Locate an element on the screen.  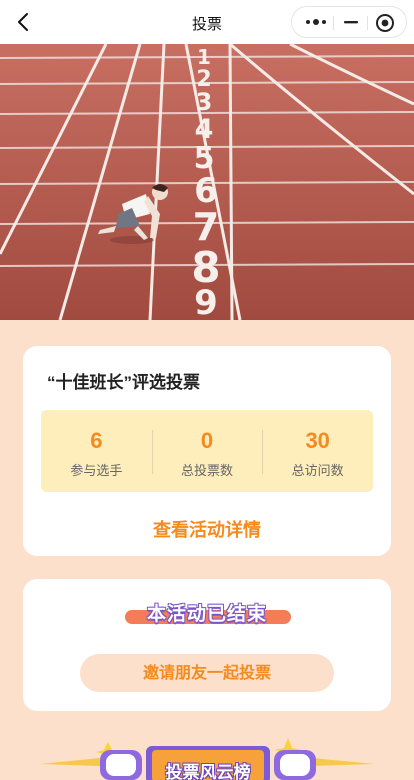
stat-participants: 6 参与选手 is located at coordinates (96, 451).